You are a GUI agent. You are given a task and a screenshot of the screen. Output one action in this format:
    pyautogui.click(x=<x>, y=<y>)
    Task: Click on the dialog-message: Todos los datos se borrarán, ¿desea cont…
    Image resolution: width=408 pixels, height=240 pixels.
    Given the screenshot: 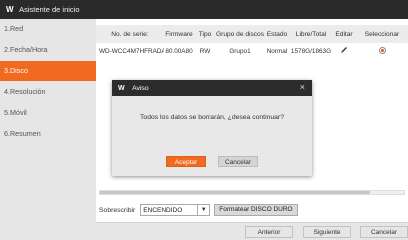 What is the action you would take?
    pyautogui.click(x=212, y=117)
    